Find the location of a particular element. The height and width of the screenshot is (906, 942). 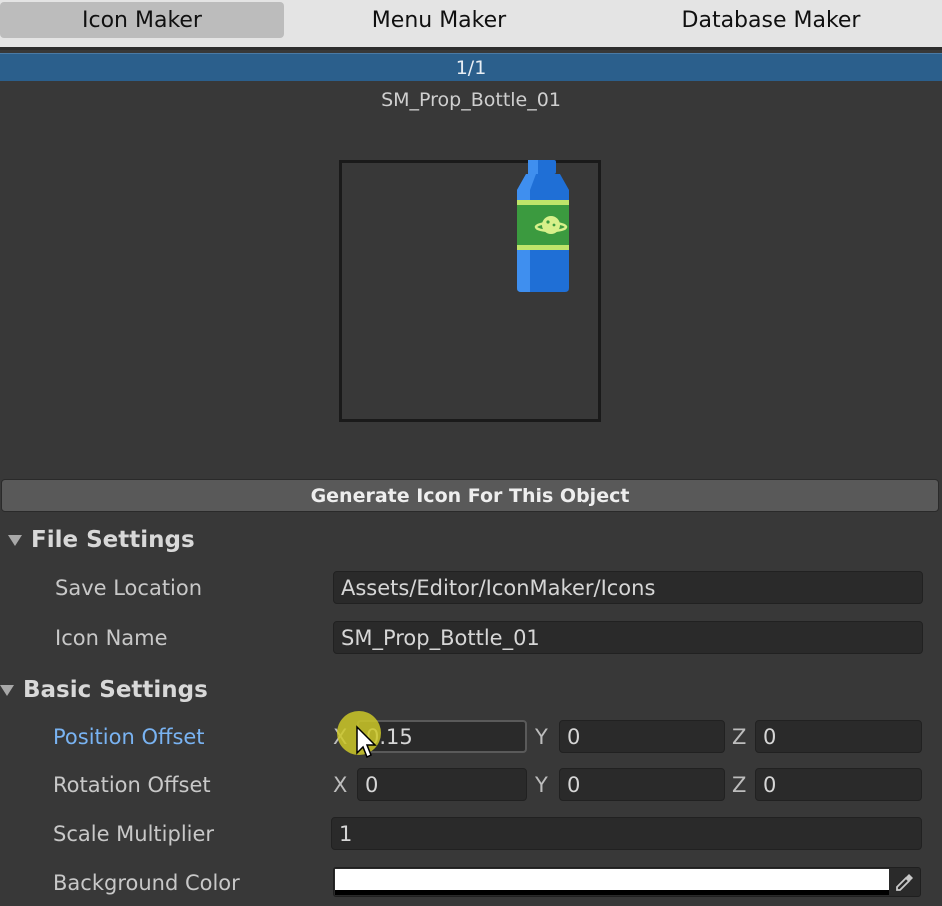

basic-settings-header: Basic Settings is located at coordinates (104, 690).